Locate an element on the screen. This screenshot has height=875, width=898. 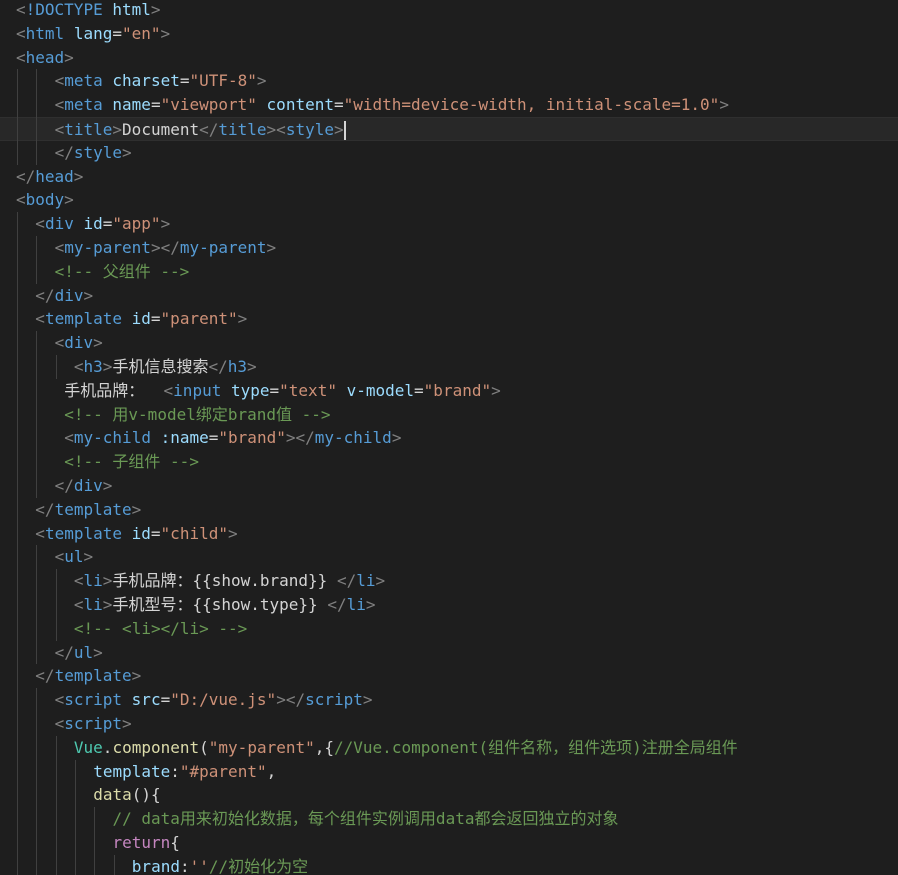
identifier: template is located at coordinates (132, 771).